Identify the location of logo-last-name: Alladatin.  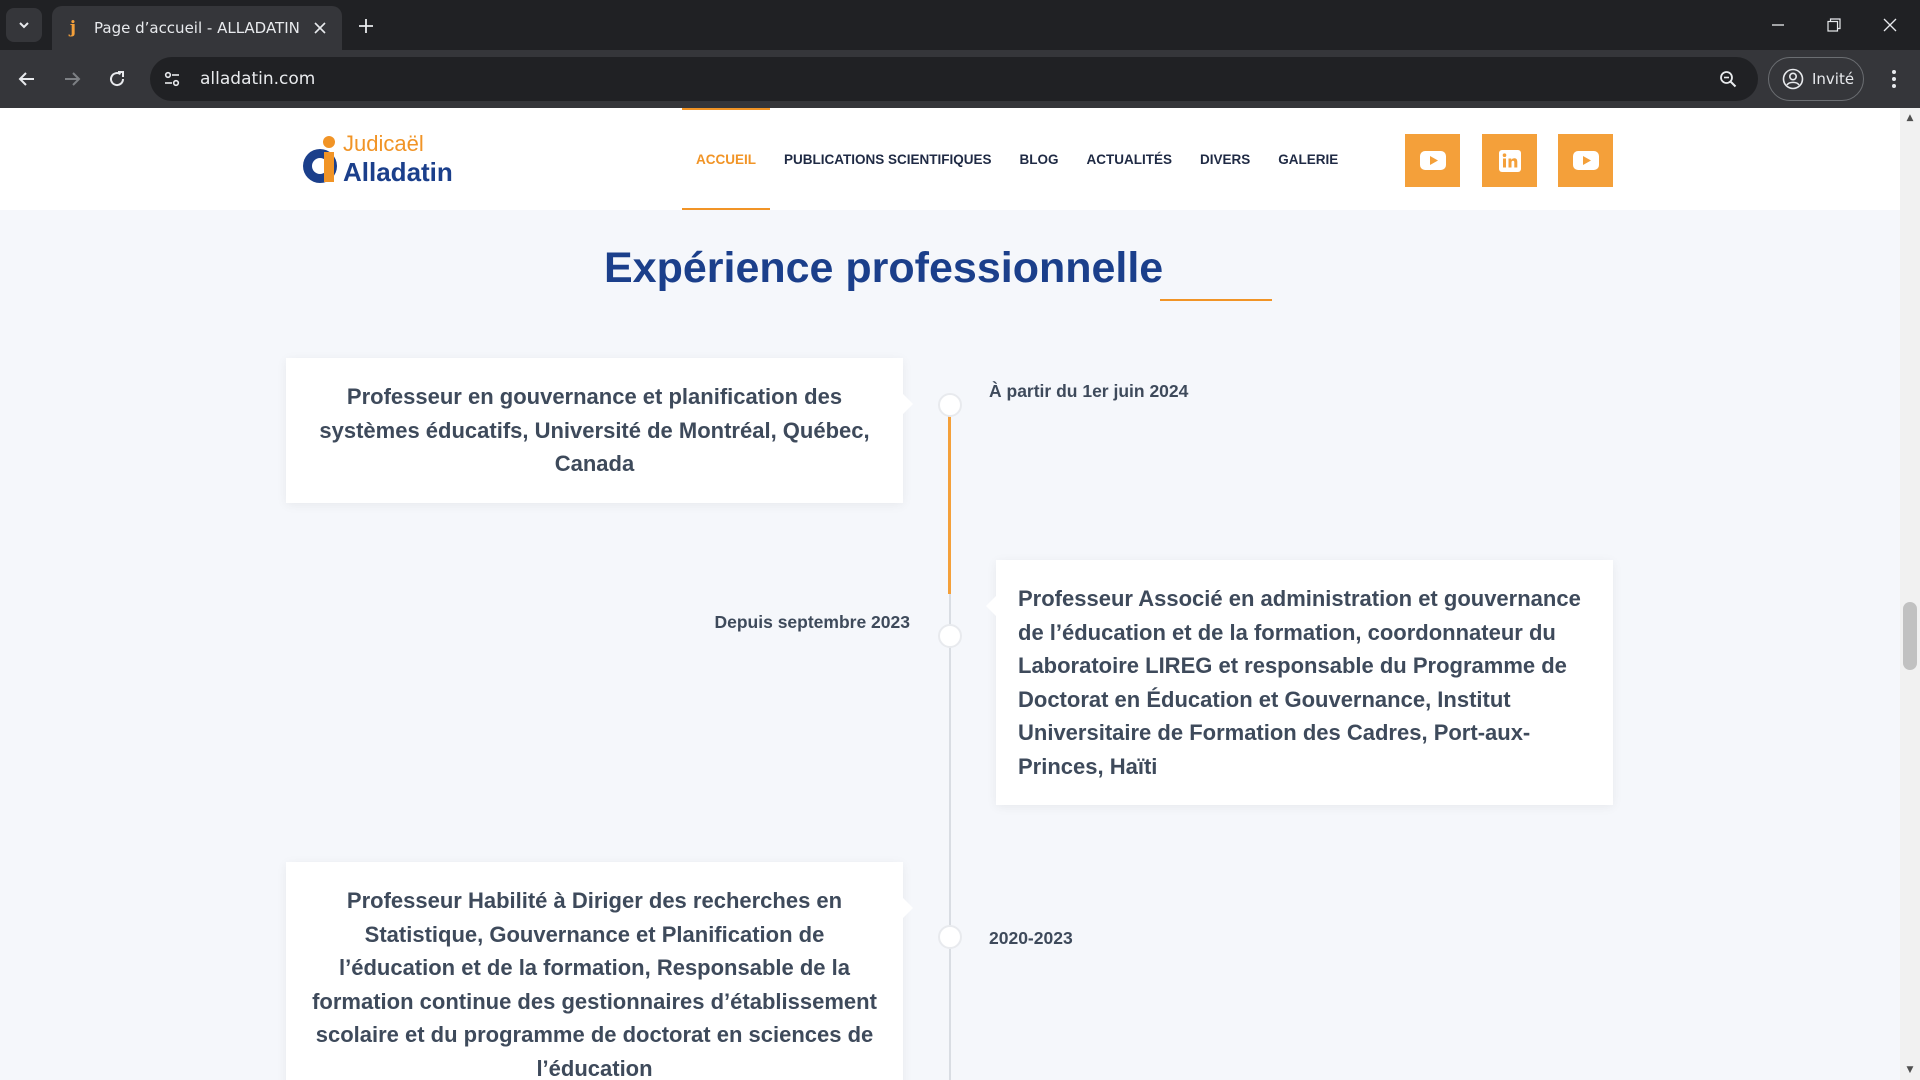
(398, 172).